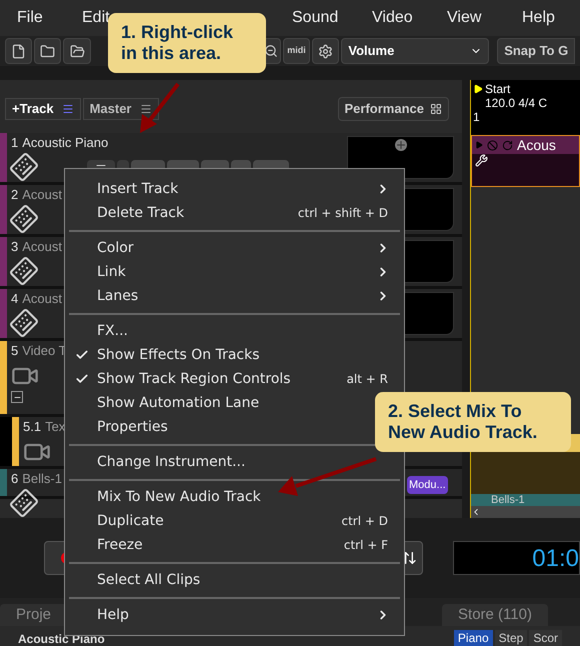 This screenshot has width=580, height=646. I want to click on menu-item: Mix To New Audio Track, so click(234, 497).